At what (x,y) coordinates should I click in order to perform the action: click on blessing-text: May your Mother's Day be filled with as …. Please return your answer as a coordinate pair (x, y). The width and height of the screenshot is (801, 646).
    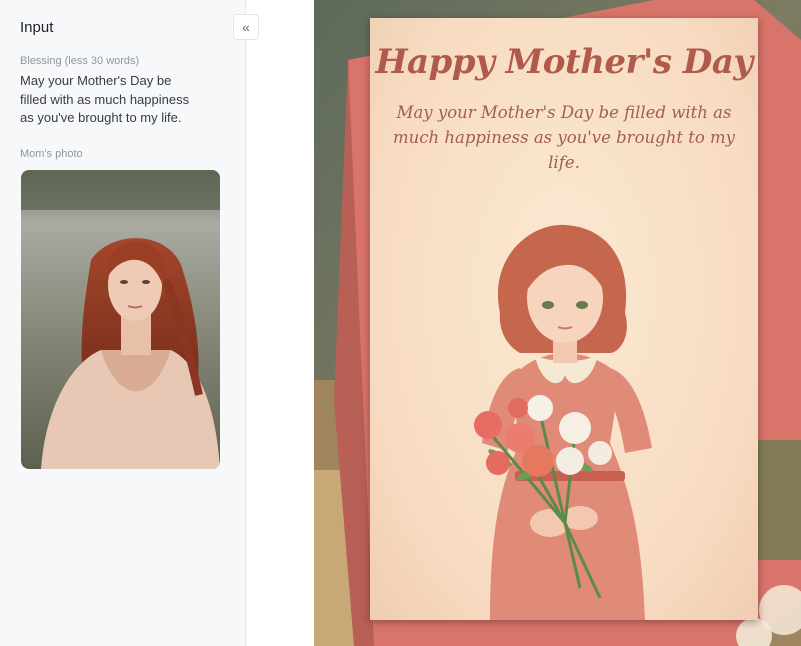
    Looking at the image, I should click on (105, 100).